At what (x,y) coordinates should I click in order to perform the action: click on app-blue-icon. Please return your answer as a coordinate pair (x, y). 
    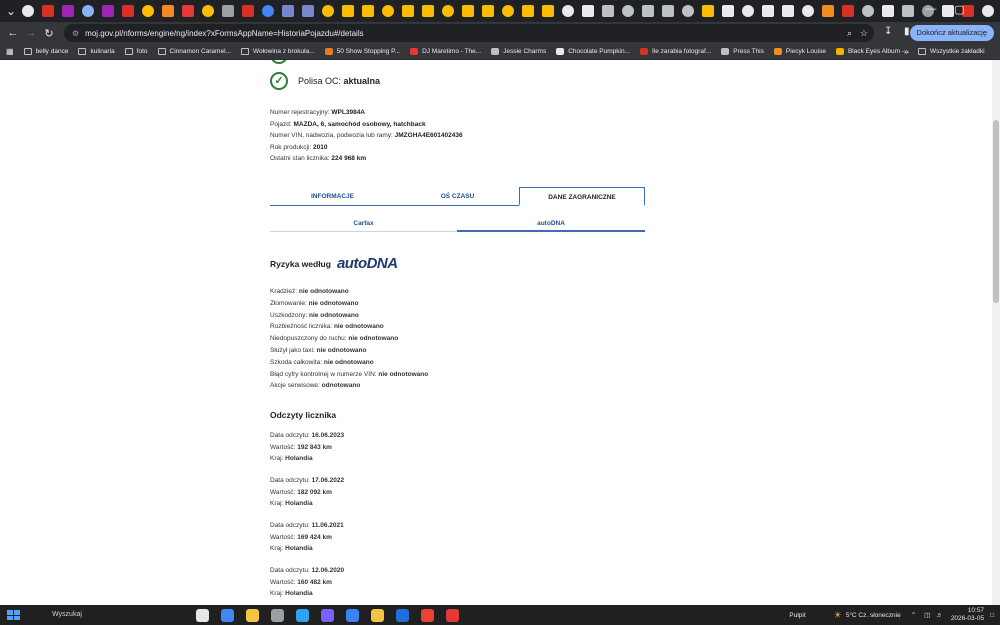
    Looking at the image, I should click on (402, 615).